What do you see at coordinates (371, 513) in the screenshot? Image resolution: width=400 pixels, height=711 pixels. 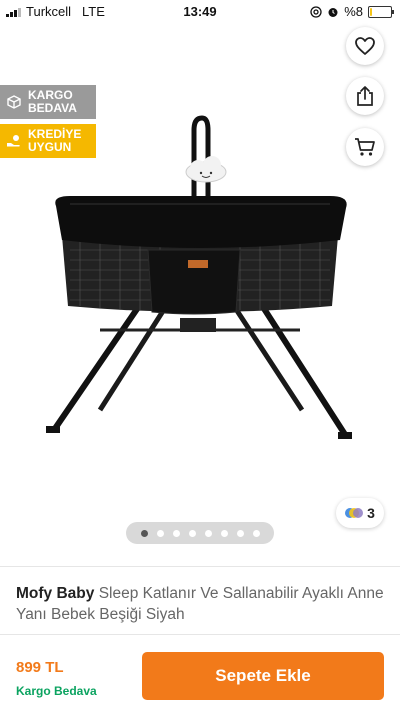 I see `color-variant-count: 3` at bounding box center [371, 513].